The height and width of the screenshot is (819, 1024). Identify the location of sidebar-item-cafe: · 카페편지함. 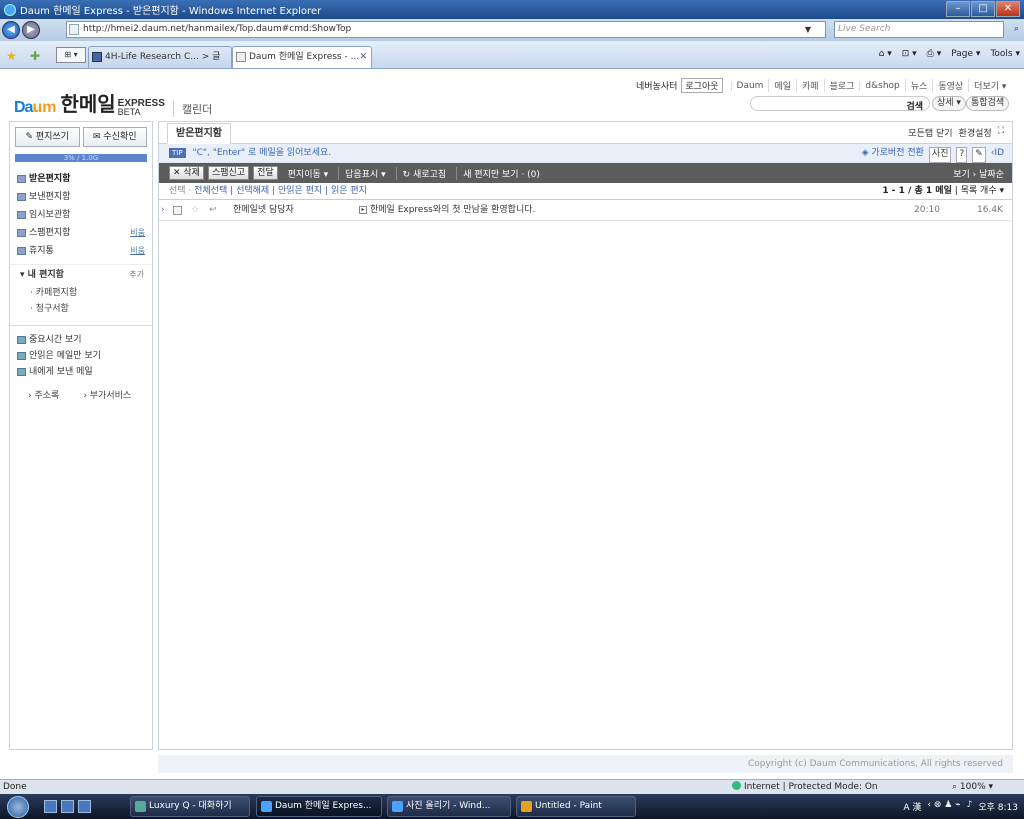
(81, 293).